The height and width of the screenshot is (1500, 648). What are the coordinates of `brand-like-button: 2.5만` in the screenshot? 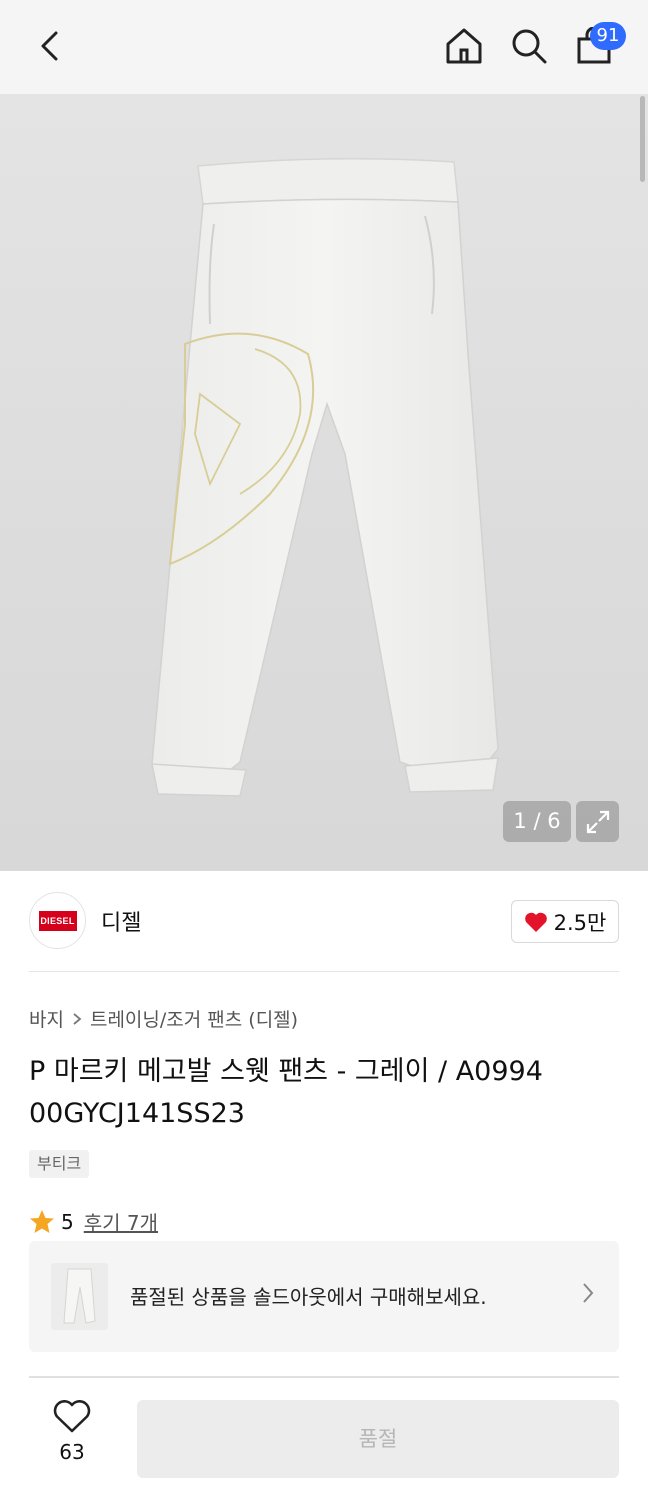 It's located at (565, 921).